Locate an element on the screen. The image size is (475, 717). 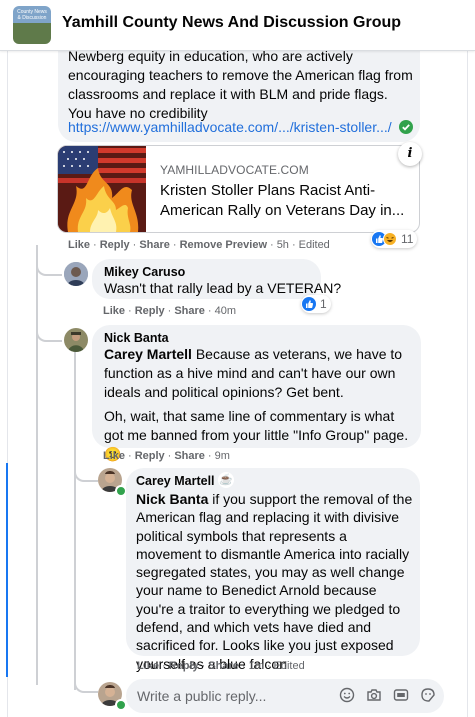
comment-author: Carey Martell is located at coordinates (175, 481).